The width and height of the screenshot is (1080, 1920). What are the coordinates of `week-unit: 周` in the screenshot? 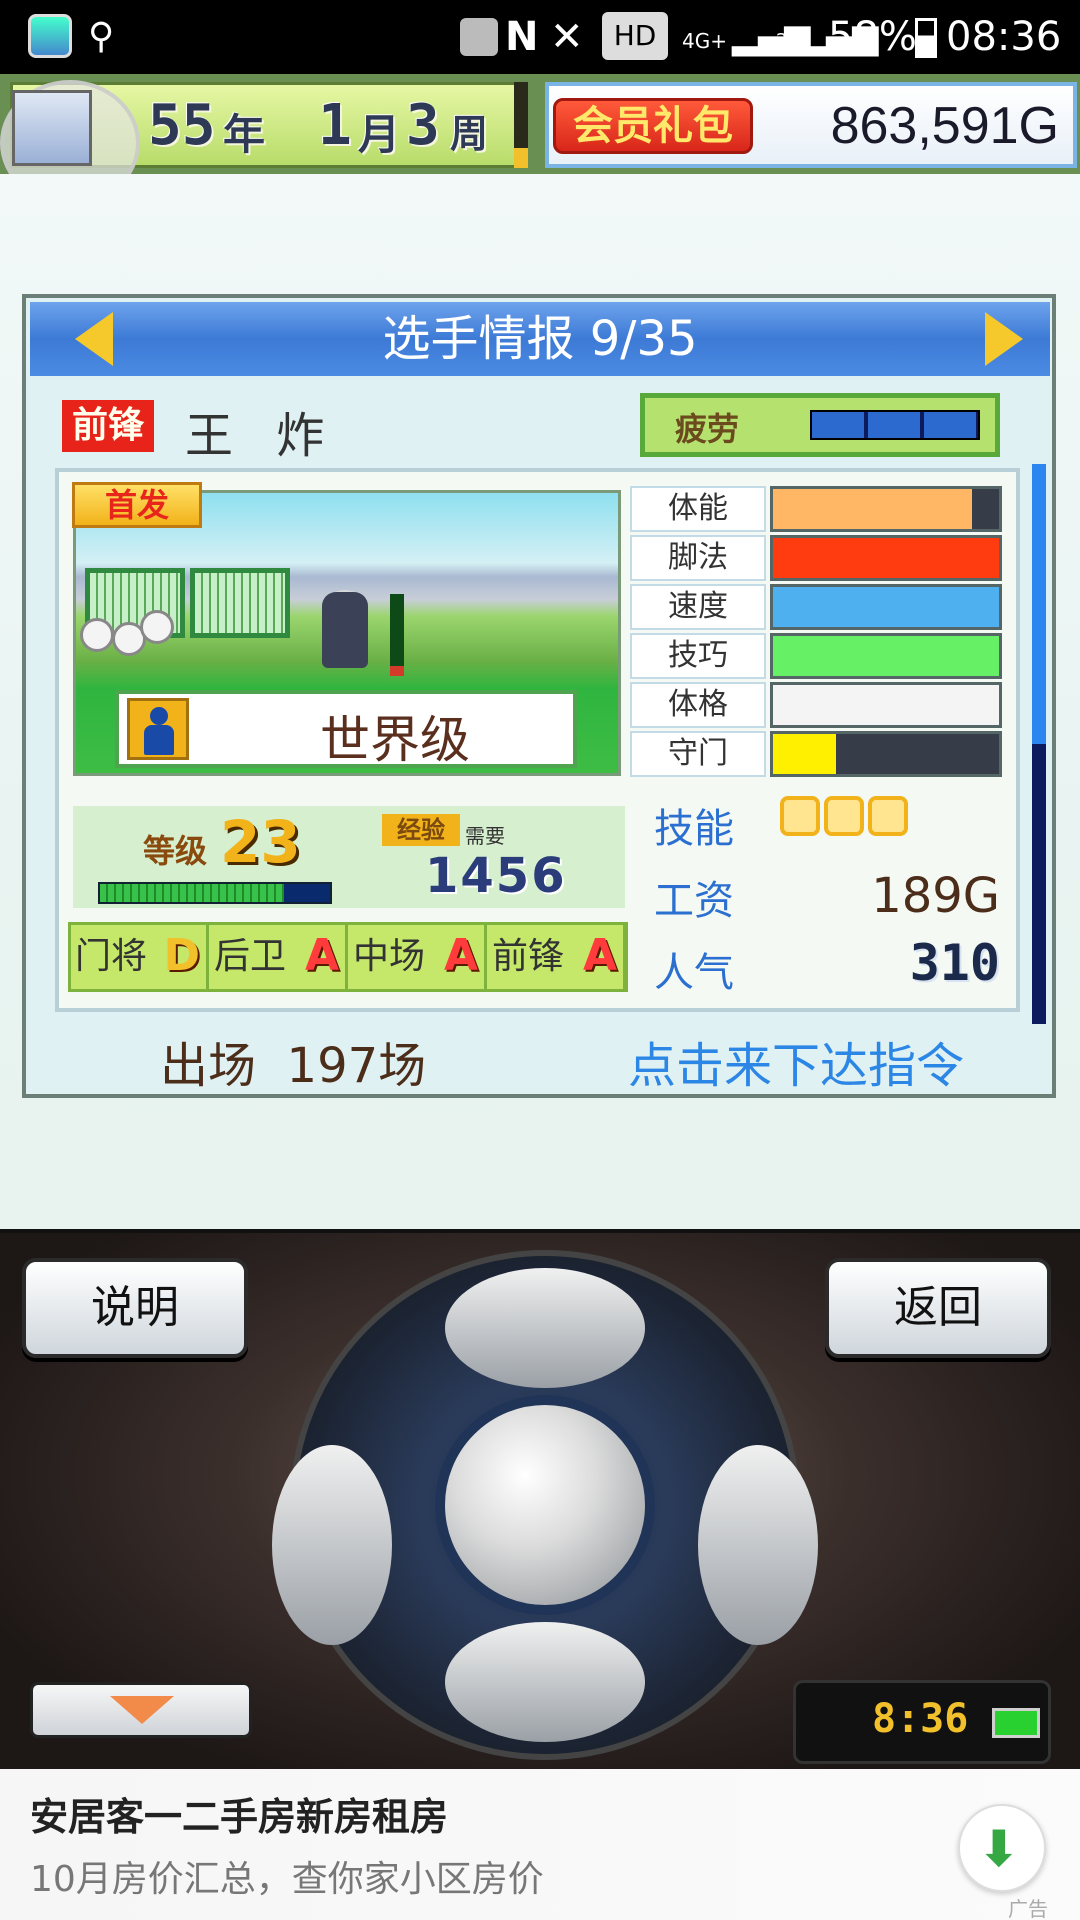 It's located at (469, 134).